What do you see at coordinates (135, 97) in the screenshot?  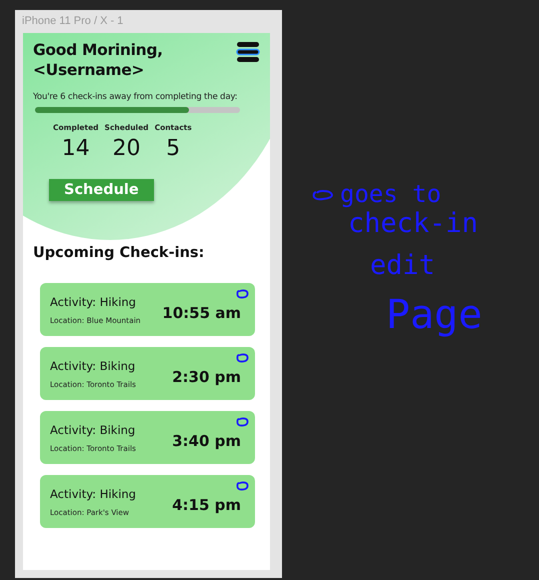 I see `progress-text: You're 6 check-ins away from completing the day:` at bounding box center [135, 97].